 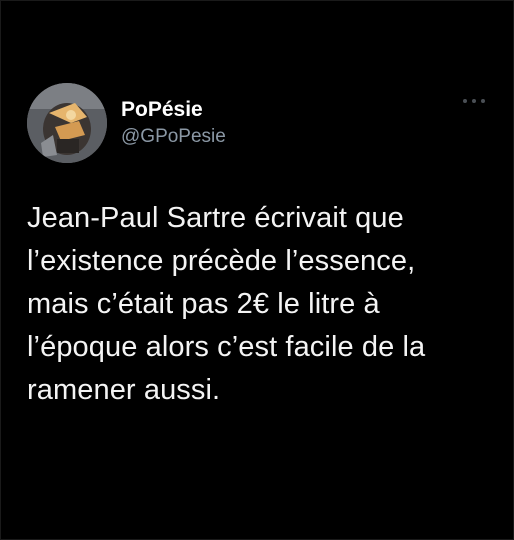 I want to click on tweet-header: PoPésie @GPoPesie, so click(x=259, y=123).